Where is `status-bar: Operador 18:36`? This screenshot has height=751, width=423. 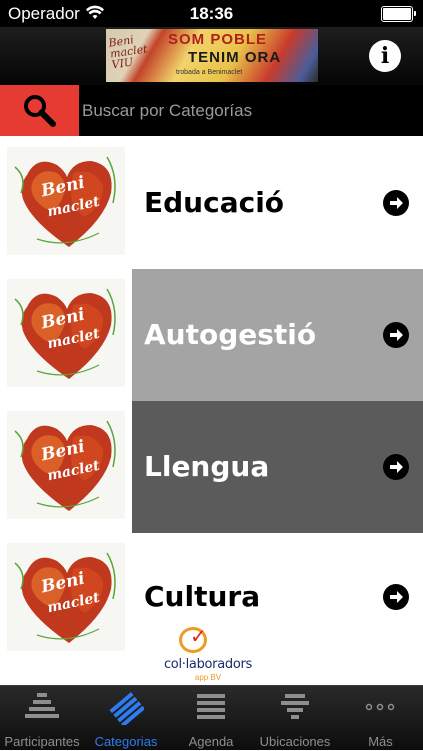 status-bar: Operador 18:36 is located at coordinates (211, 13).